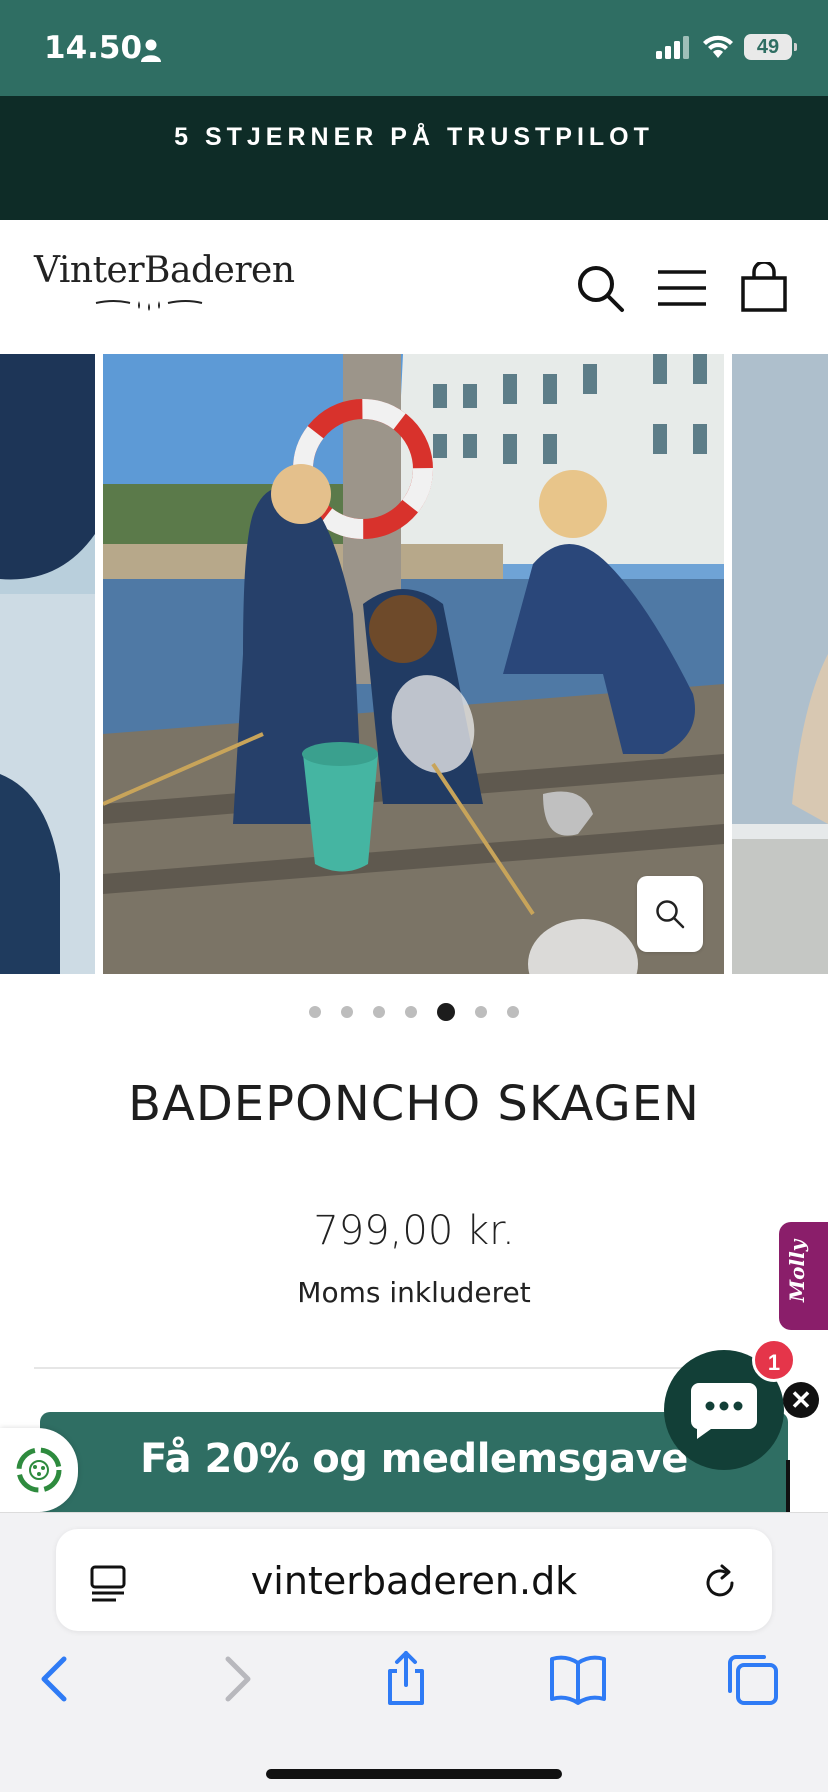 Image resolution: width=828 pixels, height=1792 pixels. I want to click on zoom-icon, so click(670, 914).